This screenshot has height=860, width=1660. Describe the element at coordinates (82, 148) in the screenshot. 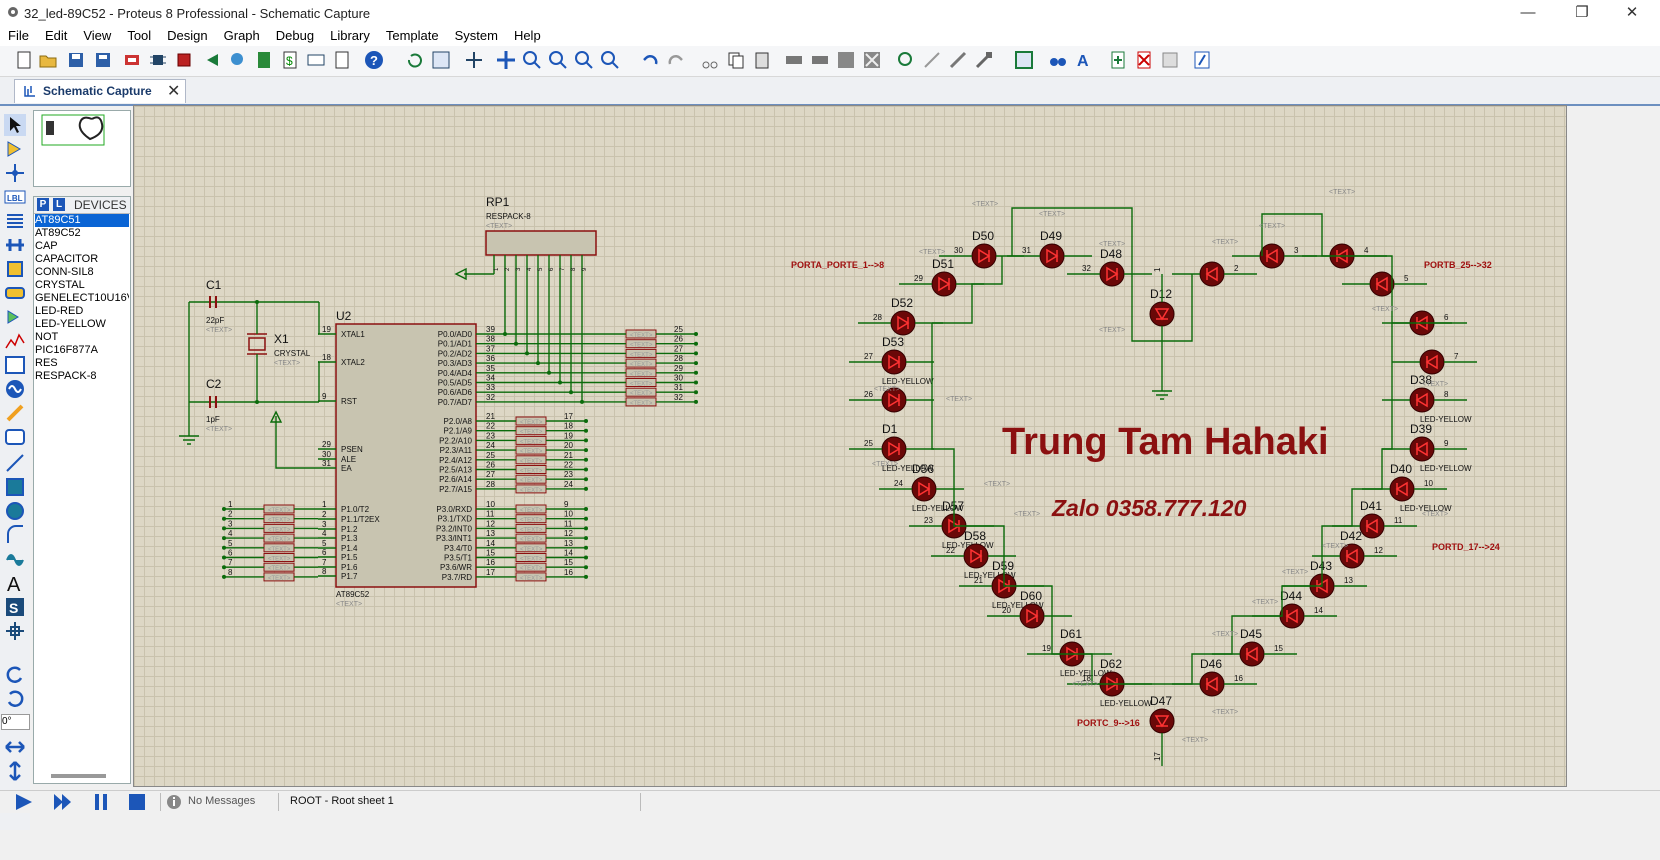

I see `overview-window` at that location.